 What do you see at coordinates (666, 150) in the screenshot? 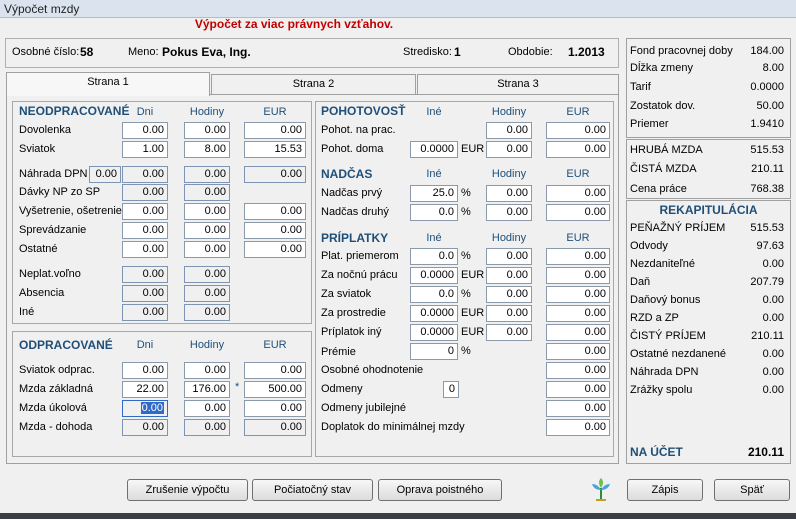
I see `hruba-mzda-label: HRUBÁ MZDA` at bounding box center [666, 150].